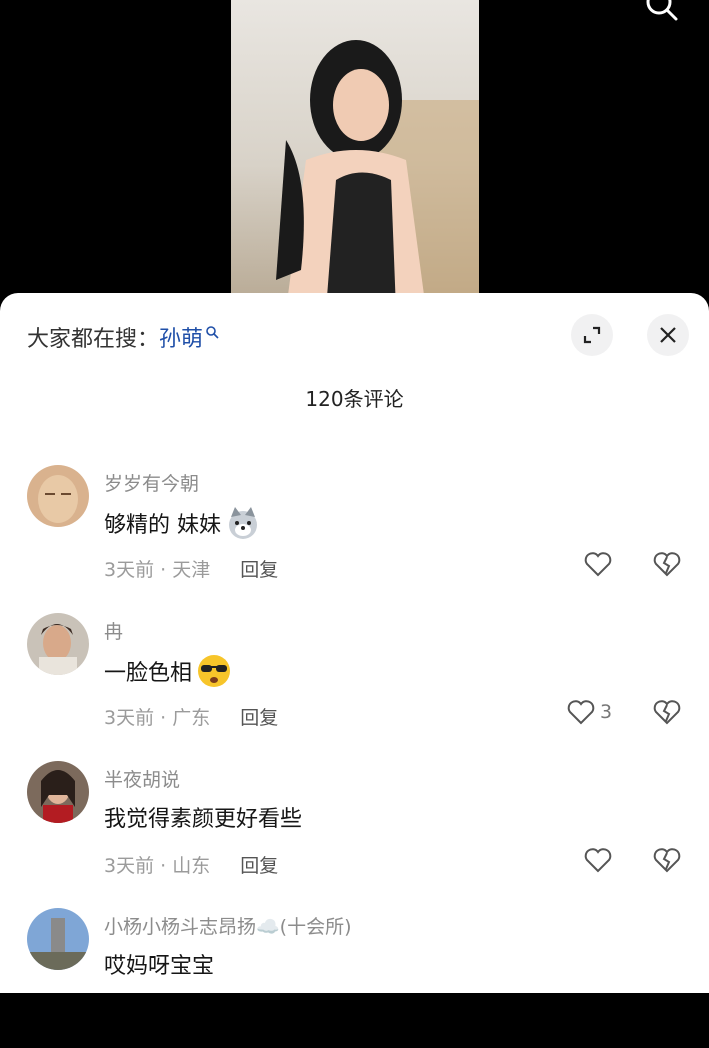 Image resolution: width=709 pixels, height=1048 pixels. I want to click on comment-text: 我觉得素颜更好看些, so click(203, 817).